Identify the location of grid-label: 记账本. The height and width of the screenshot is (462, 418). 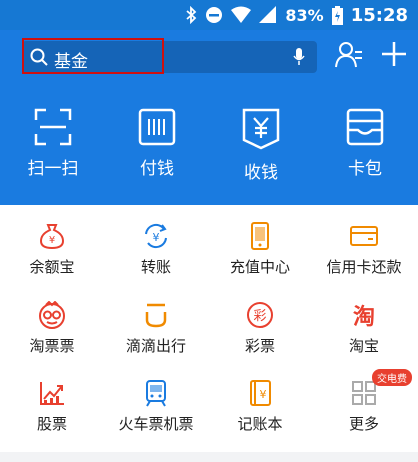
(260, 424).